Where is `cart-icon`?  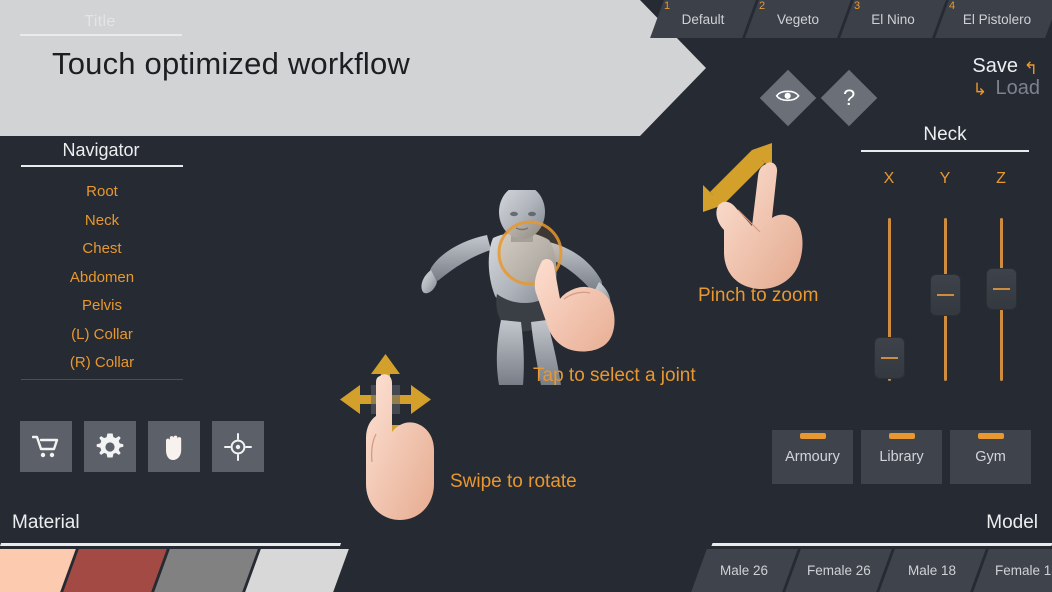
cart-icon is located at coordinates (46, 447).